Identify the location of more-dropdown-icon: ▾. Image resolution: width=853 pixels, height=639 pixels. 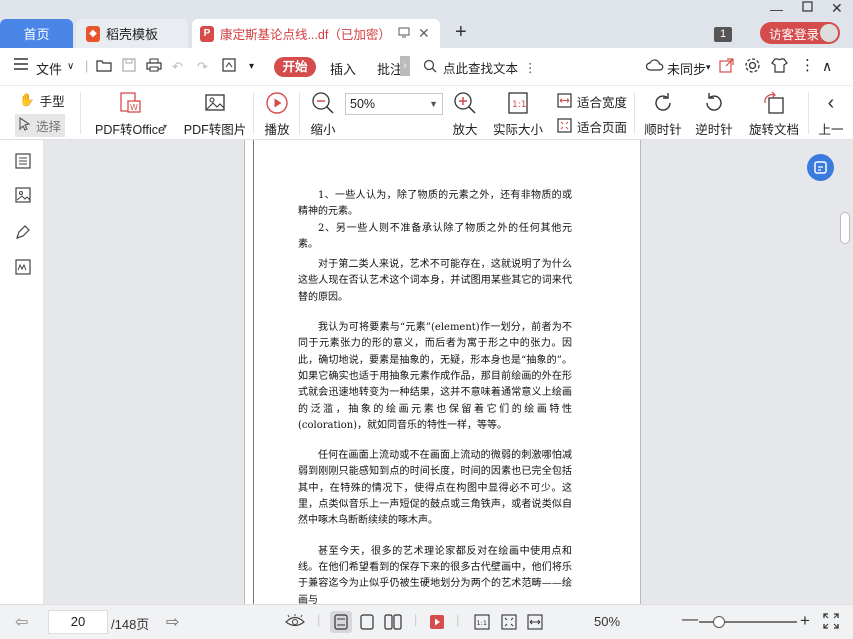
(251, 66).